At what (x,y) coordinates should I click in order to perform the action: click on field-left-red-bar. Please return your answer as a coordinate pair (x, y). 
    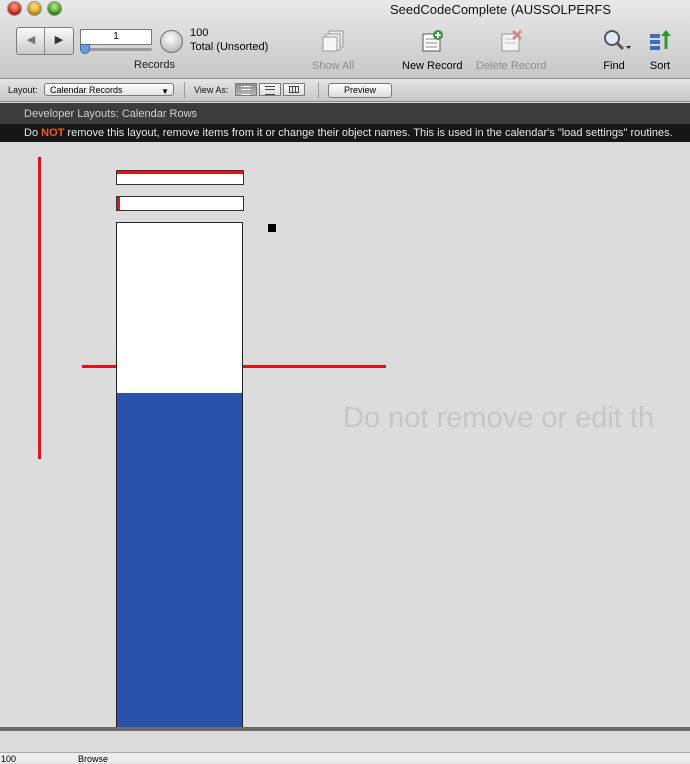
    Looking at the image, I should click on (118, 203).